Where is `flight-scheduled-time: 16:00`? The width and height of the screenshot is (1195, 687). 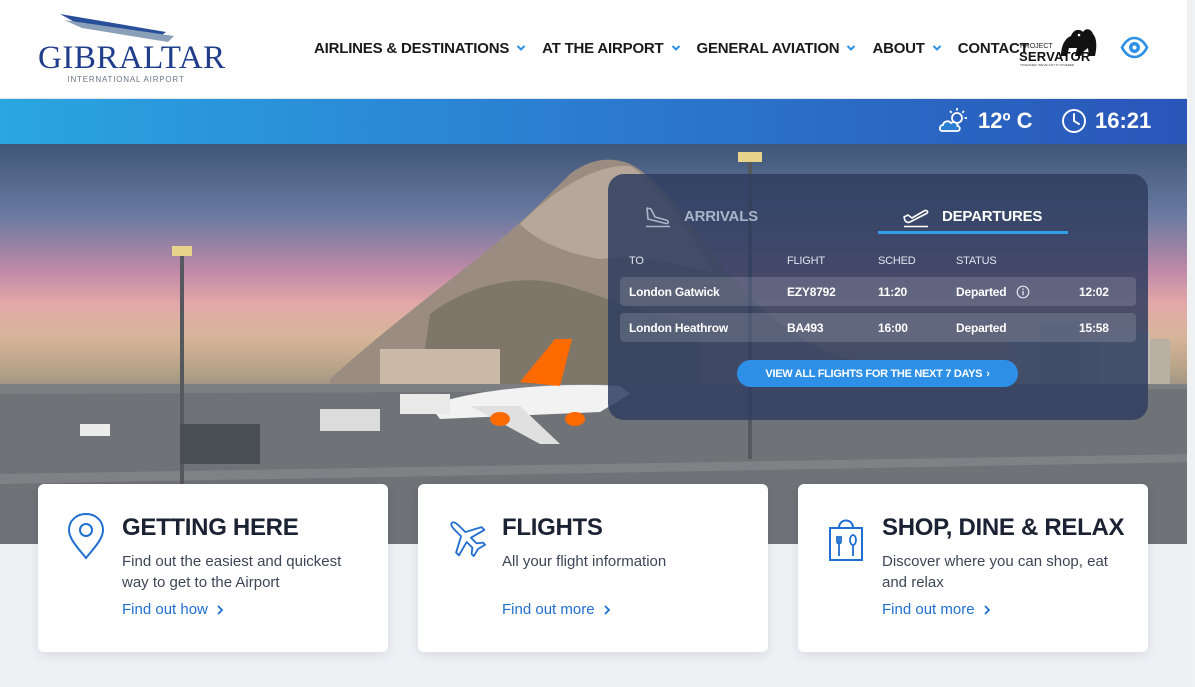
flight-scheduled-time: 16:00 is located at coordinates (893, 328).